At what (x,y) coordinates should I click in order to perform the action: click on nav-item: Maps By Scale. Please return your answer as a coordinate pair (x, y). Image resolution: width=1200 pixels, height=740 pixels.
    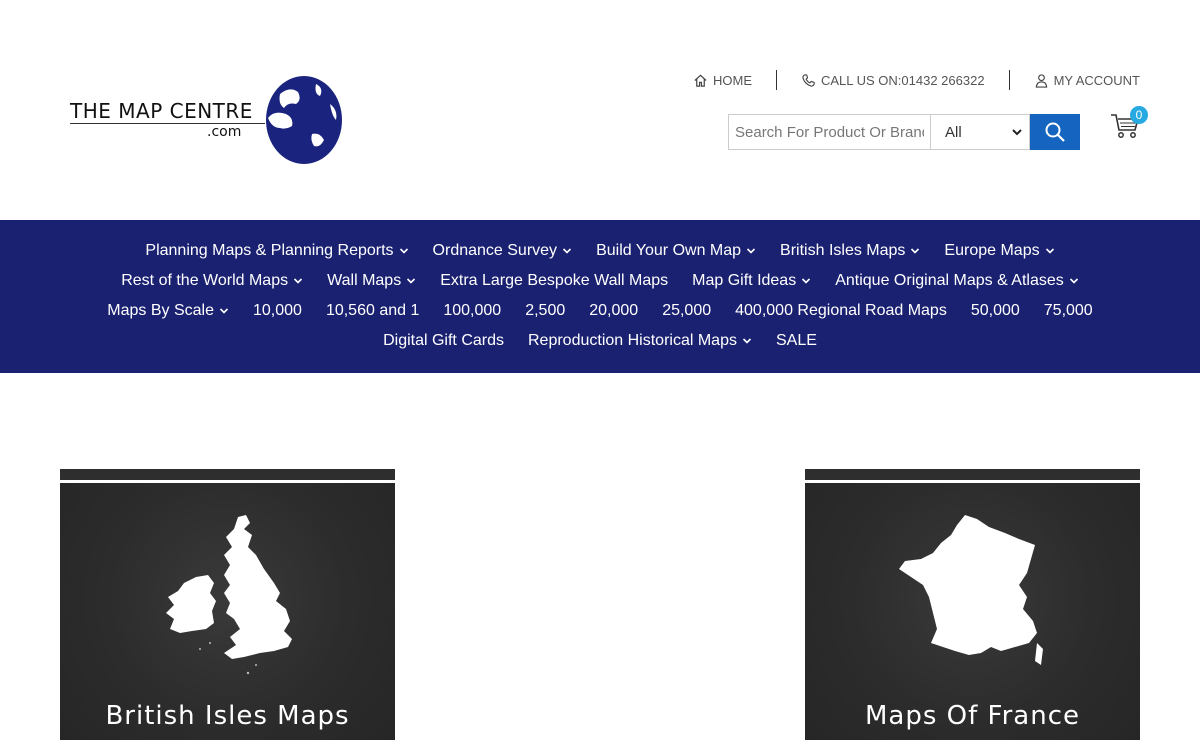
    Looking at the image, I should click on (168, 311).